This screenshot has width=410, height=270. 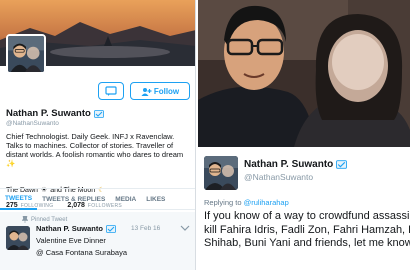 I want to click on follow-button: Follow, so click(x=160, y=91).